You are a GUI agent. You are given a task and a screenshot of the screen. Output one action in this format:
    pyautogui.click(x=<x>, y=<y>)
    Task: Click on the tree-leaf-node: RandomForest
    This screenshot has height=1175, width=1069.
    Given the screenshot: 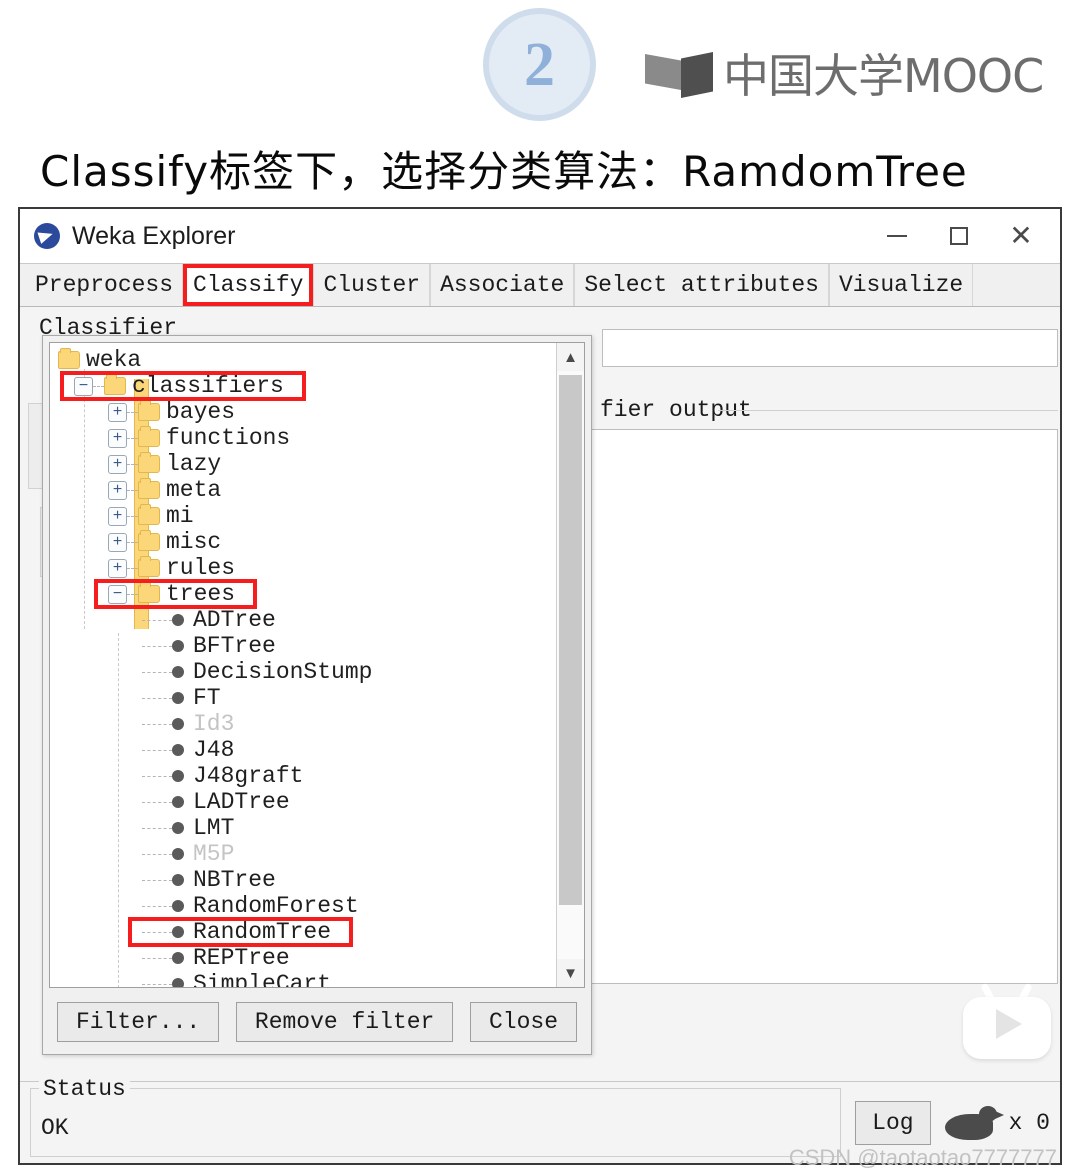 What is the action you would take?
    pyautogui.click(x=303, y=906)
    